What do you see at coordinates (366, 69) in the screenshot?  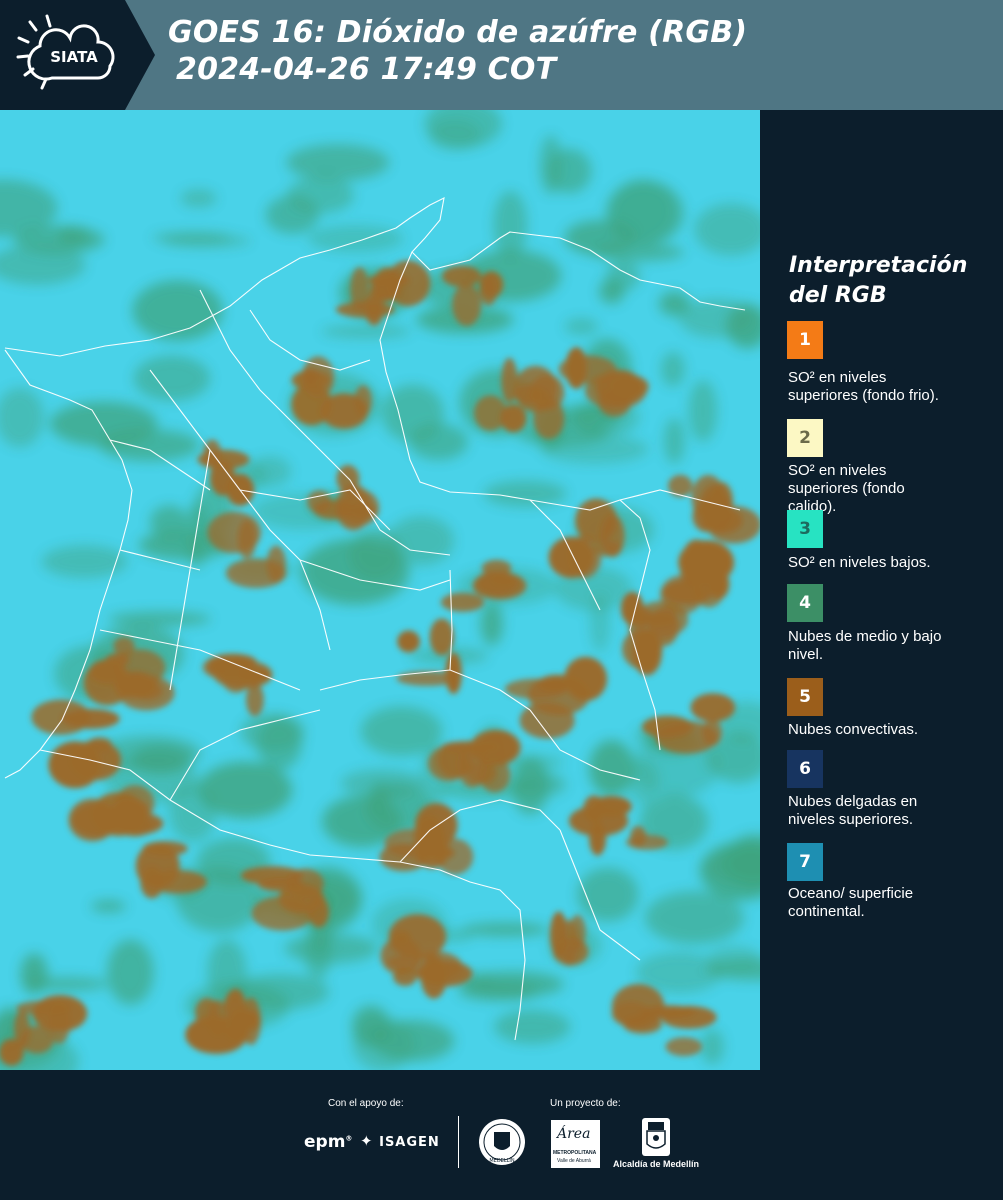 I see `title-line-2: 2024-04-26 17:49 COT` at bounding box center [366, 69].